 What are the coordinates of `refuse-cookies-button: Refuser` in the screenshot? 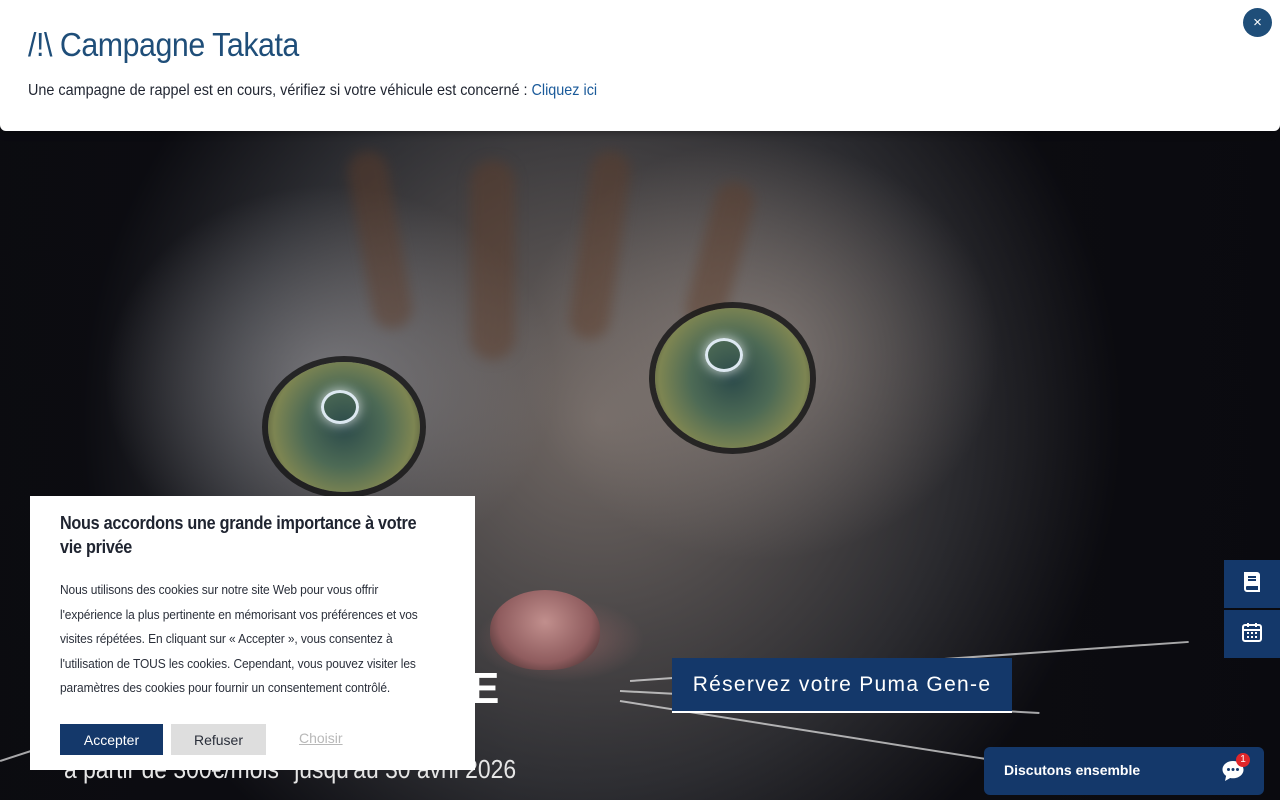 It's located at (218, 739).